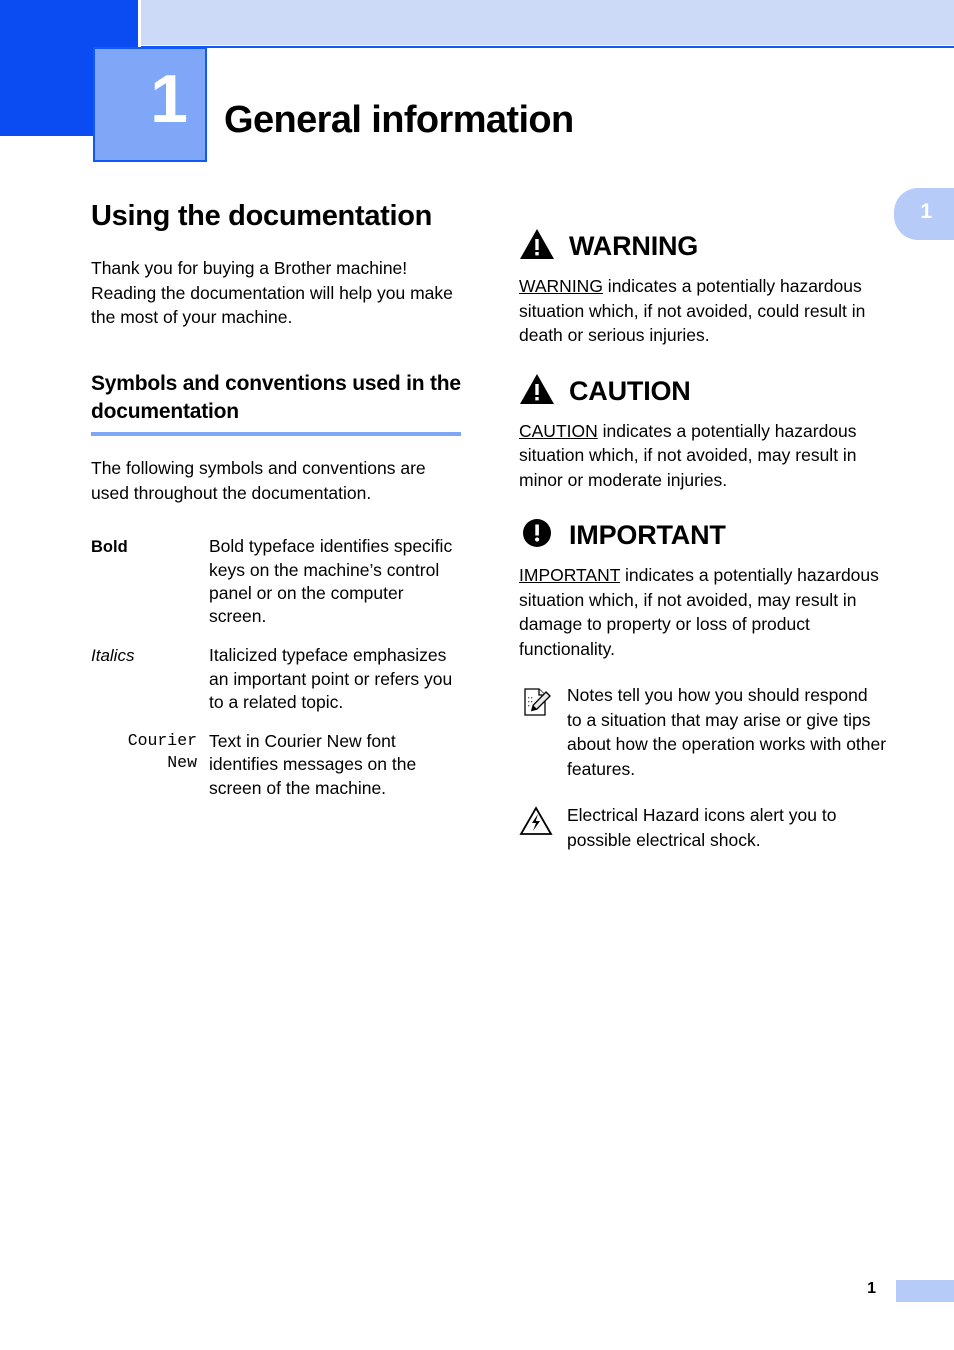  I want to click on chapter-number-label: 1, so click(169, 99).